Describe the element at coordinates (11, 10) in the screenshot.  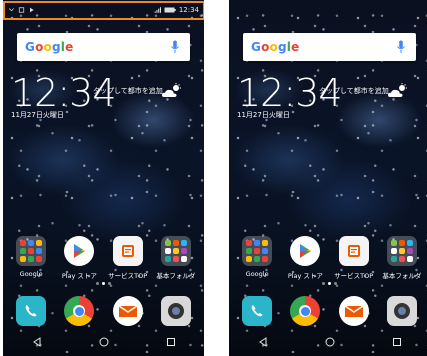
I see `missed-call-icon` at that location.